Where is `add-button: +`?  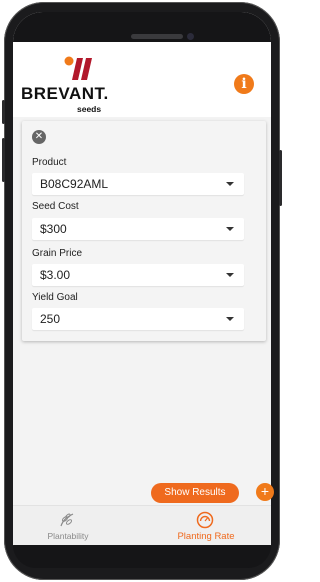
add-button: + is located at coordinates (265, 492).